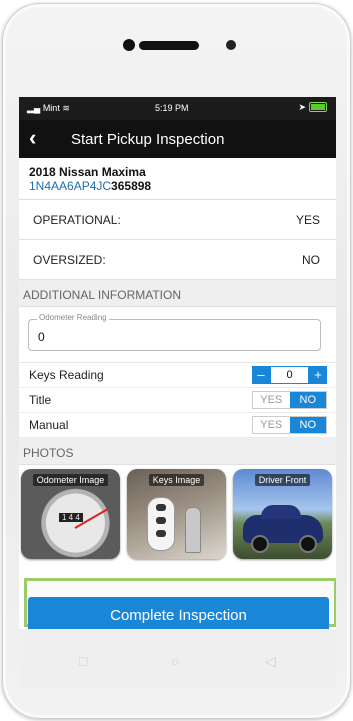 Image resolution: width=353 pixels, height=721 pixels. Describe the element at coordinates (51, 108) in the screenshot. I see `carrier-name: Mint` at that location.